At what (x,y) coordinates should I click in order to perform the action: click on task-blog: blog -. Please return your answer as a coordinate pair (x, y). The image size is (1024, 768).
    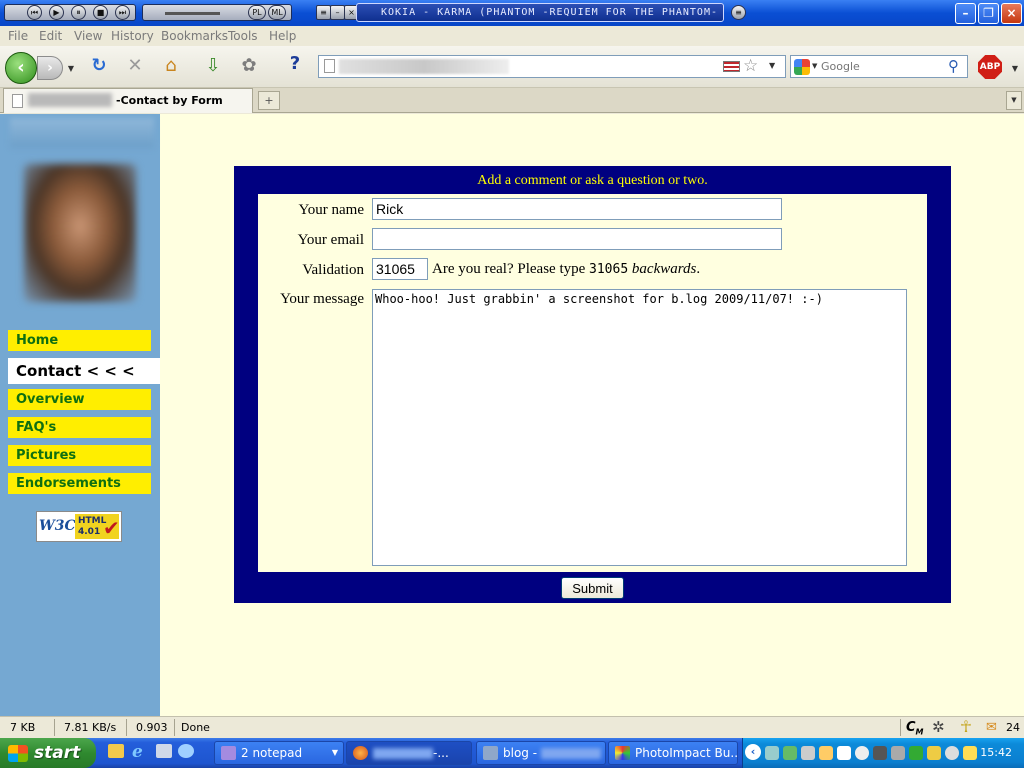
    Looking at the image, I should click on (541, 753).